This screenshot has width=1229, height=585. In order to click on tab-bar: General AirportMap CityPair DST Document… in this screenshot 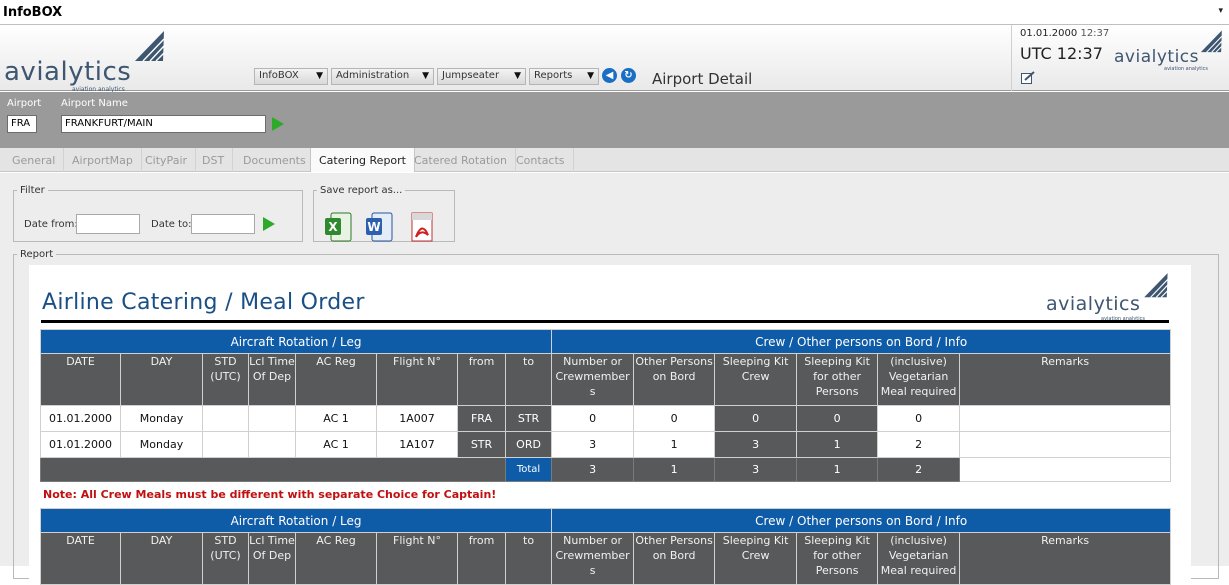, I will do `click(614, 160)`.